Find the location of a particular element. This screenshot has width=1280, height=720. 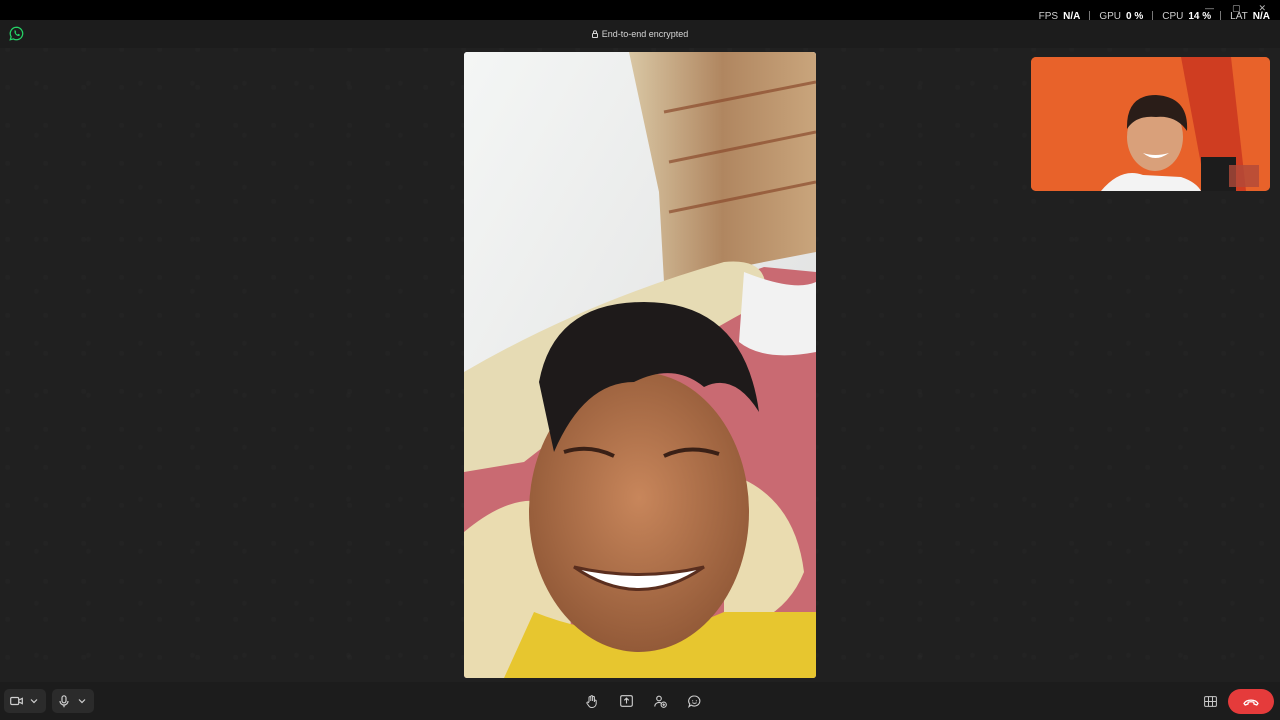

end-call-icon is located at coordinates (1251, 702).